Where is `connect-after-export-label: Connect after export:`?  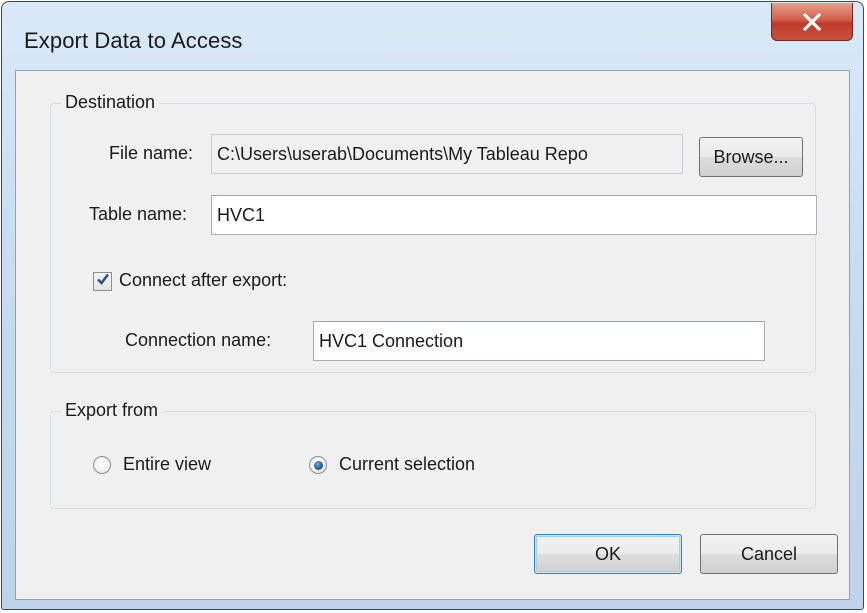
connect-after-export-label: Connect after export: is located at coordinates (203, 280).